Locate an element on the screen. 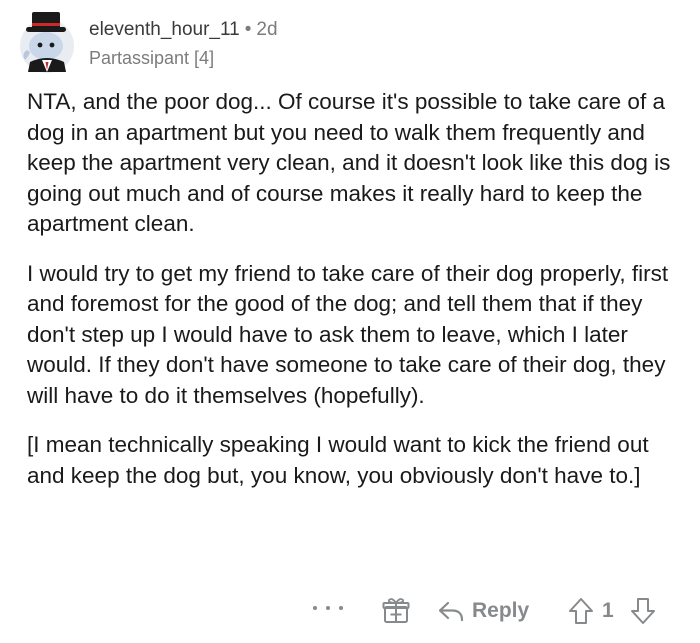 This screenshot has height=643, width=700. user-avatar is located at coordinates (47, 42).